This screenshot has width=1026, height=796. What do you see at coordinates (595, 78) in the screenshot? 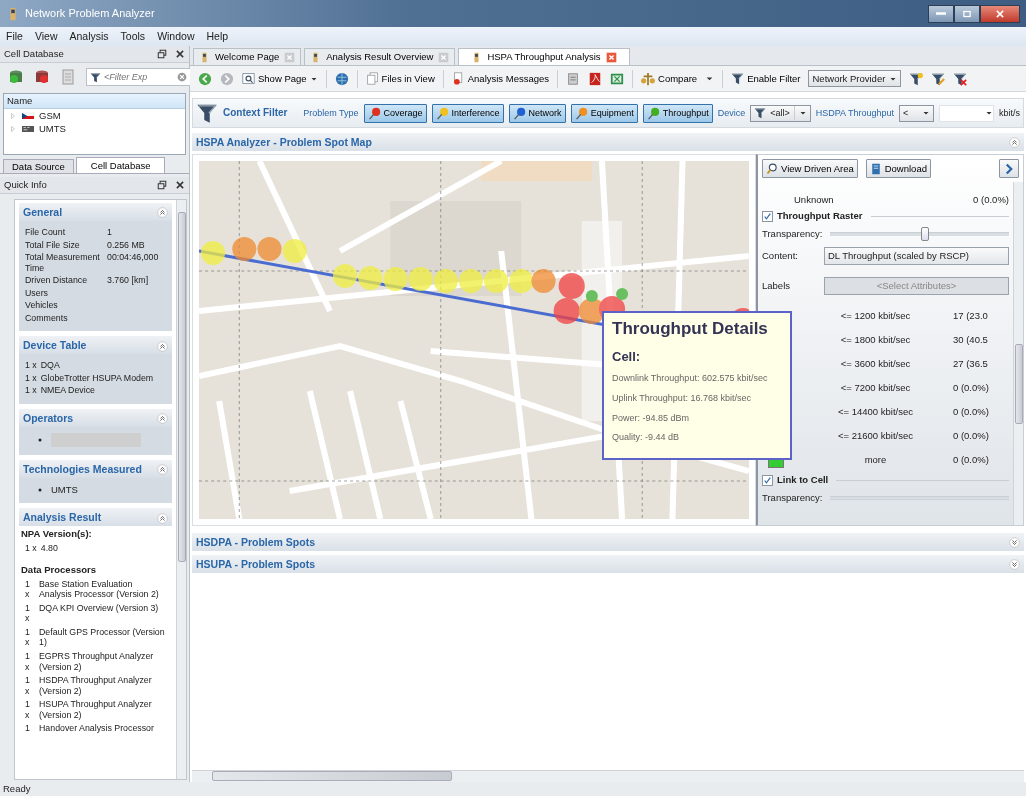
I see `pdf-icon` at bounding box center [595, 78].